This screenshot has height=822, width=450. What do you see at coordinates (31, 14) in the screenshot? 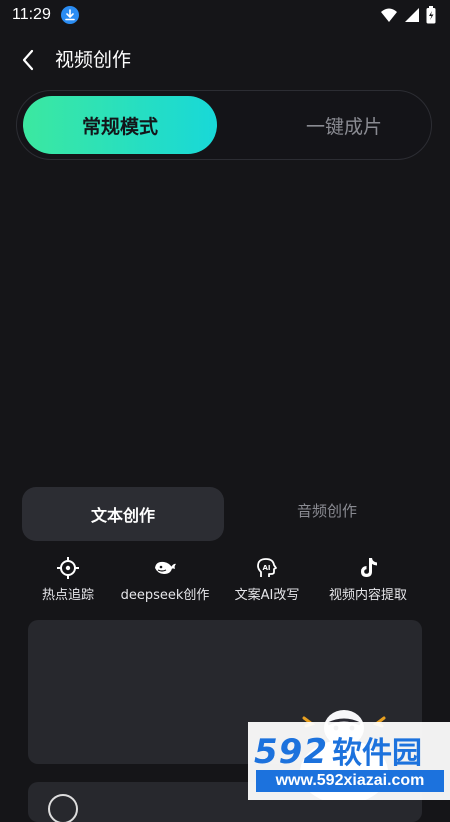
I see `status-time: 11:29` at bounding box center [31, 14].